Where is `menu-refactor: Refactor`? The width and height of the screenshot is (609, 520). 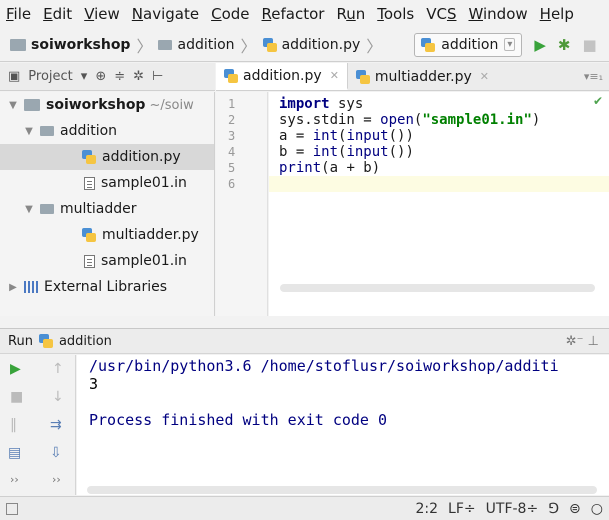 menu-refactor: Refactor is located at coordinates (293, 14).